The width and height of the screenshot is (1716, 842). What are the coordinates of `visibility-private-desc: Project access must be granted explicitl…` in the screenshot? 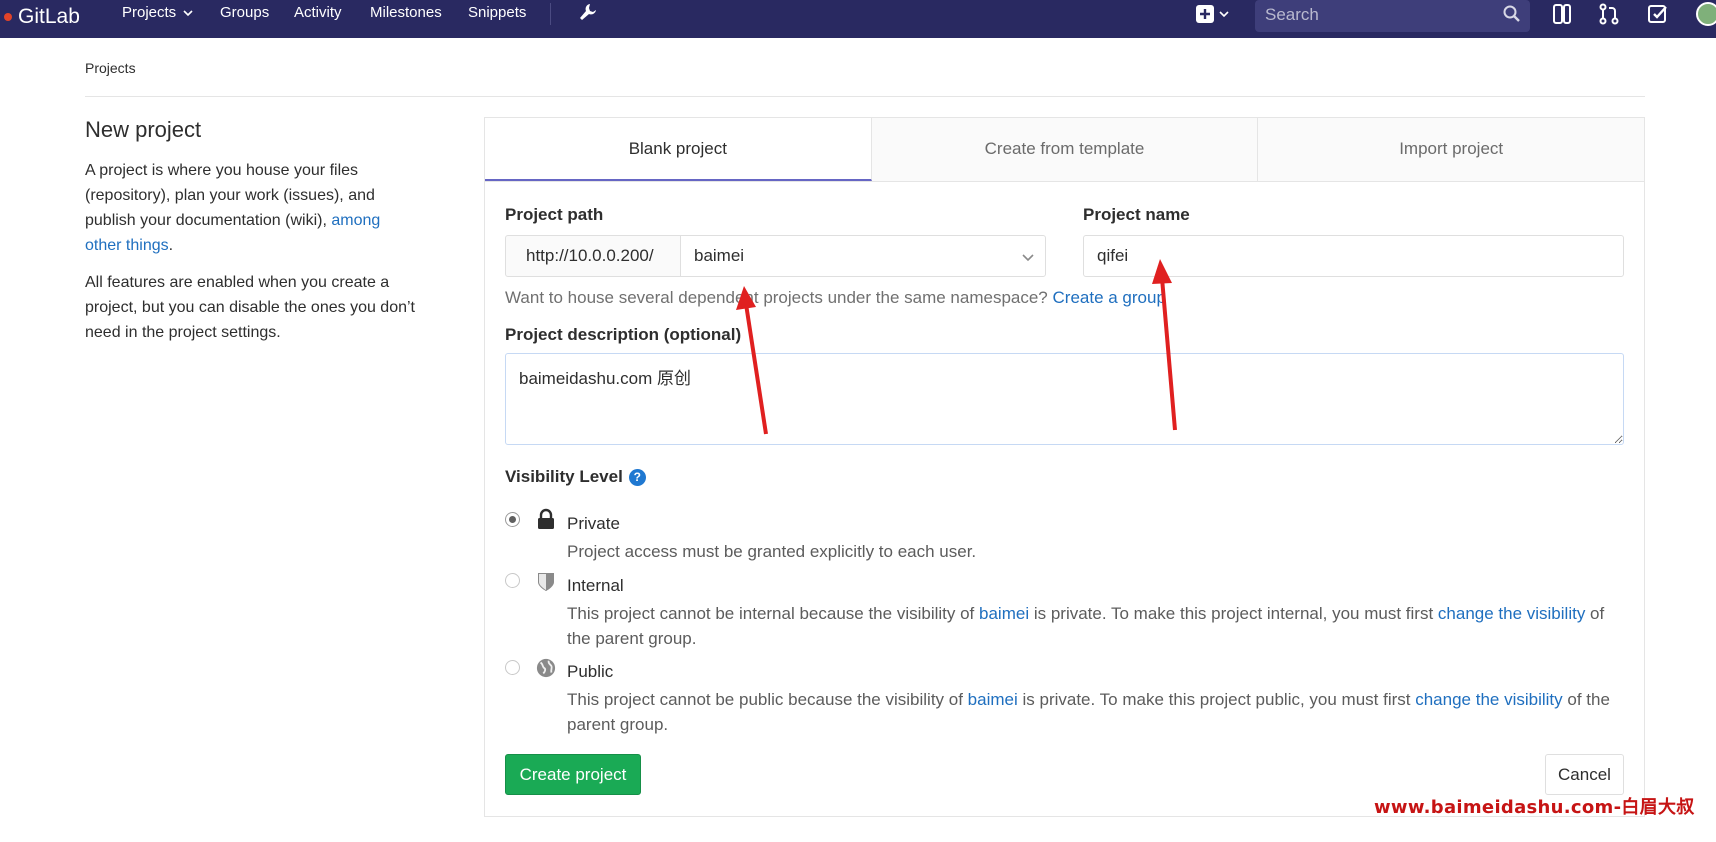 It's located at (772, 551).